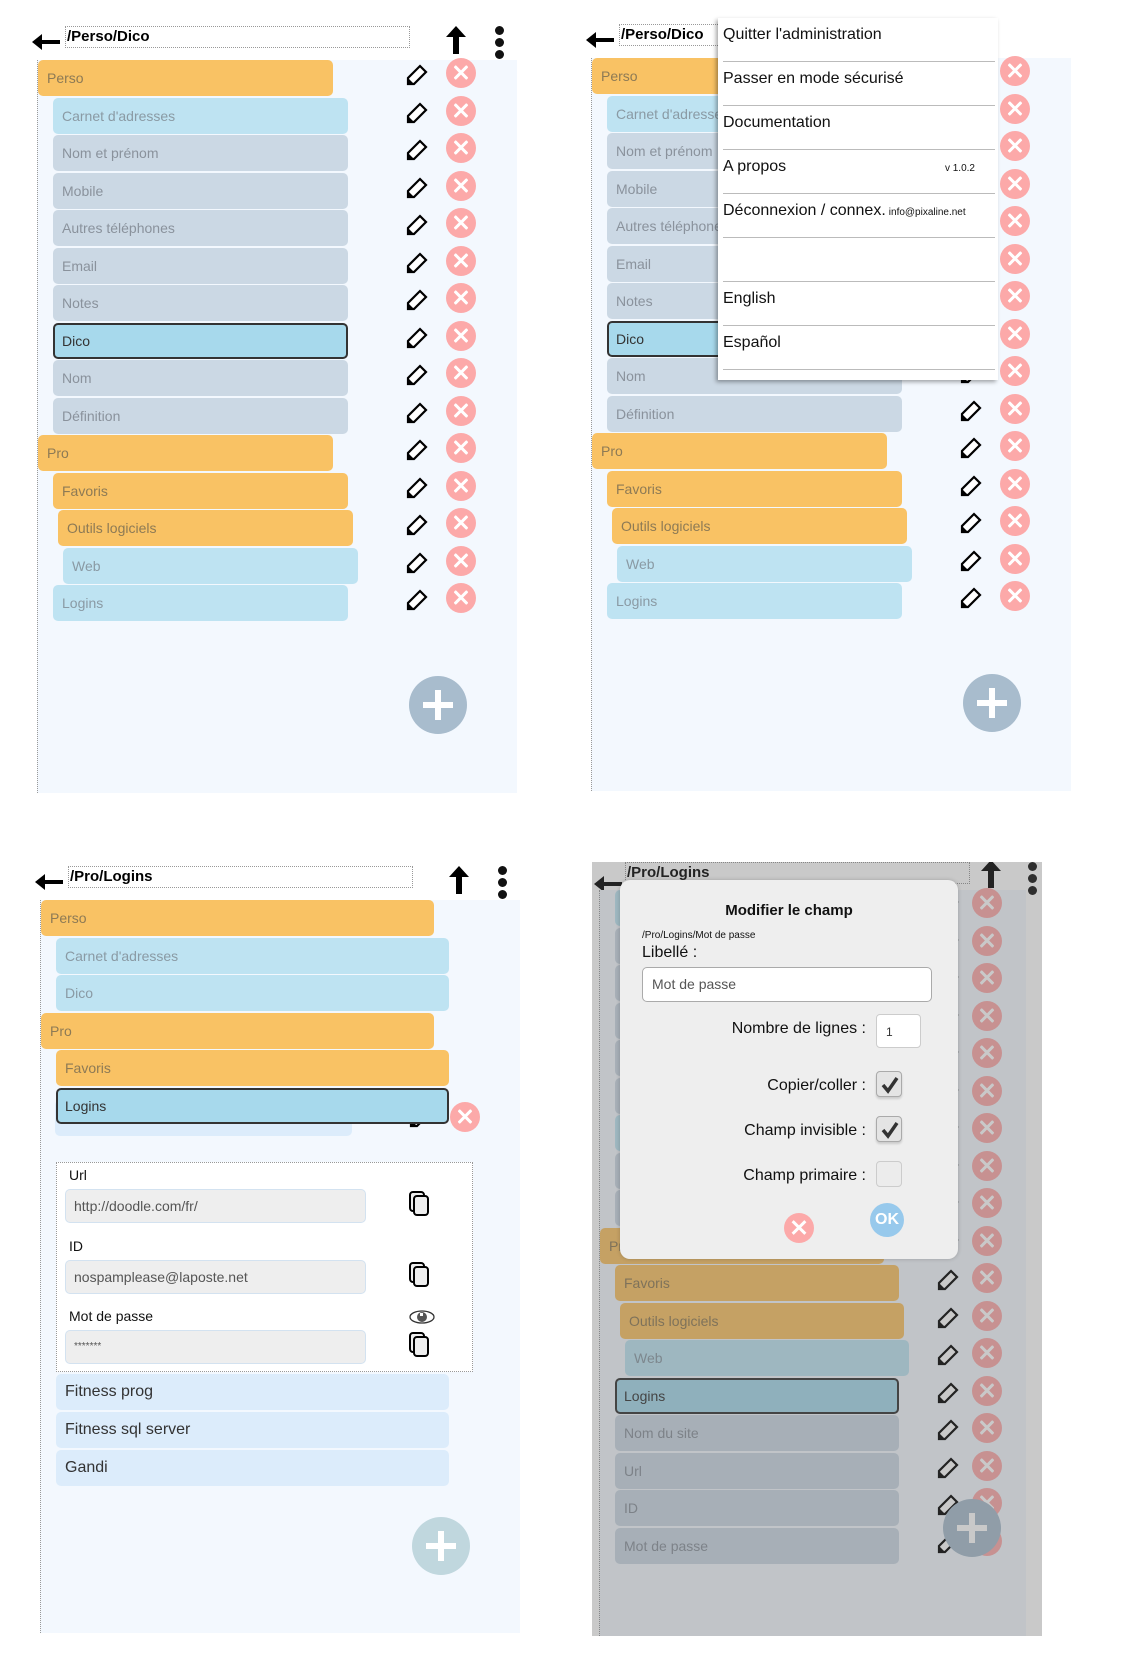 The image size is (1125, 1673). I want to click on menu-item: Documentation, so click(859, 128).